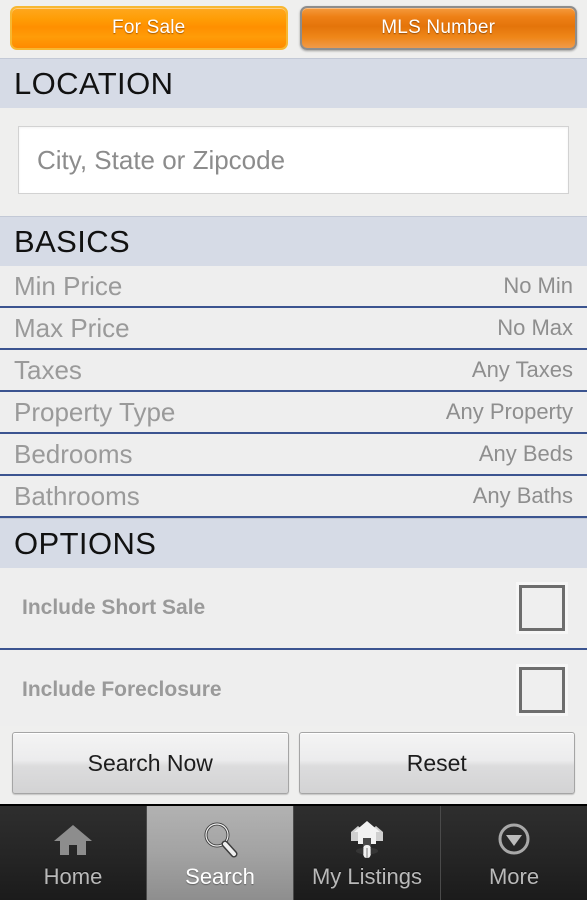  What do you see at coordinates (72, 241) in the screenshot?
I see `section-title-basics: BASICS` at bounding box center [72, 241].